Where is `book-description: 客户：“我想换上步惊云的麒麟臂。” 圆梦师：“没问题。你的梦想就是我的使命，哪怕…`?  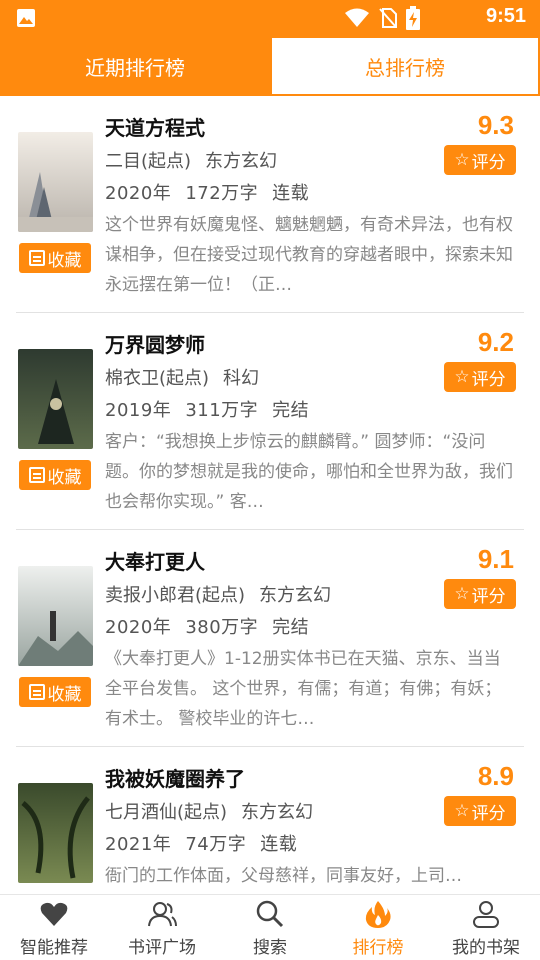
book-description: 客户：“我想换上步惊云的麒麟臂。” 圆梦师：“没问题。你的梦想就是我的使命，哪怕… is located at coordinates (309, 472).